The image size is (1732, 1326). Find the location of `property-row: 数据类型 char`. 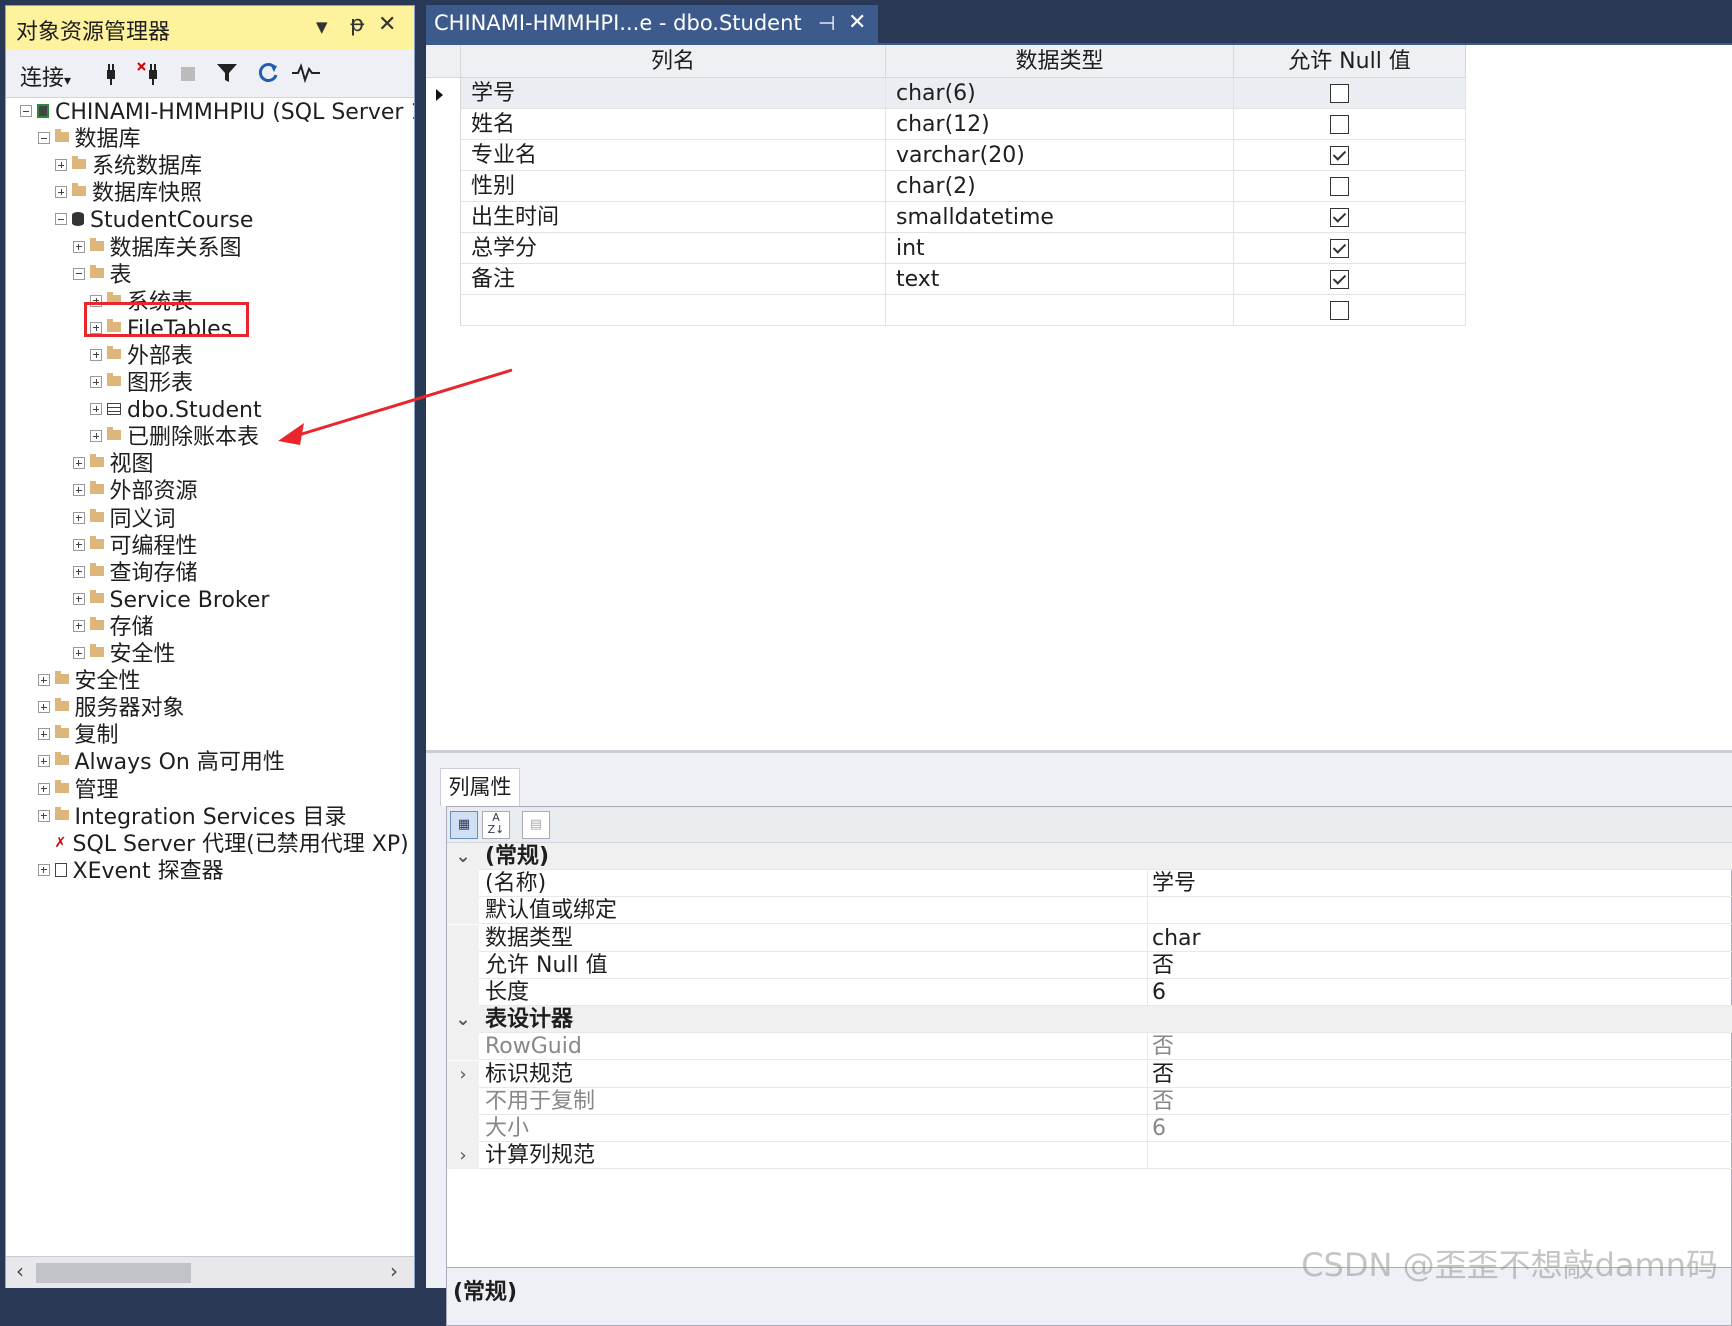

property-row: 数据类型 char is located at coordinates (1089, 938).